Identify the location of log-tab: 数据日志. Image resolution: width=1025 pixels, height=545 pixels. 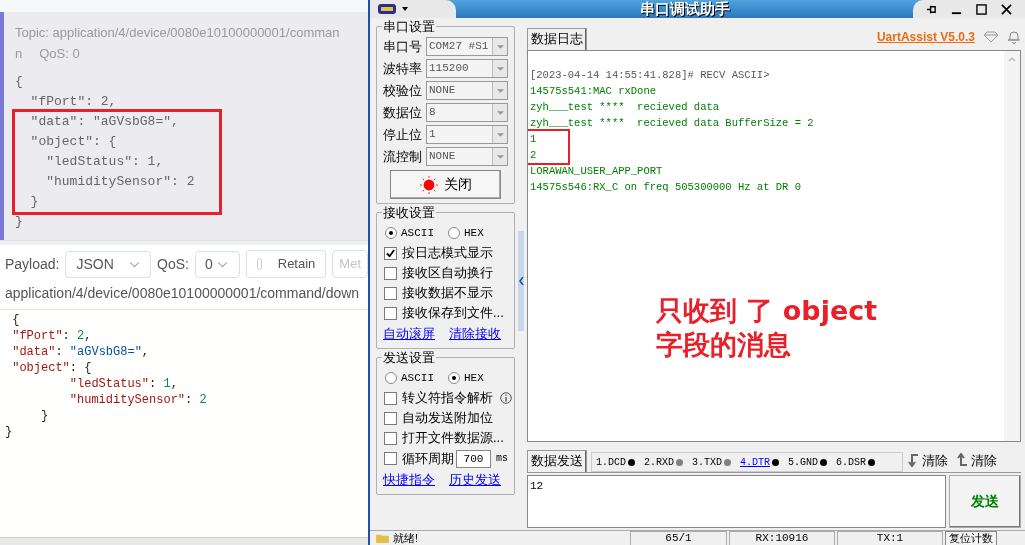
(557, 39).